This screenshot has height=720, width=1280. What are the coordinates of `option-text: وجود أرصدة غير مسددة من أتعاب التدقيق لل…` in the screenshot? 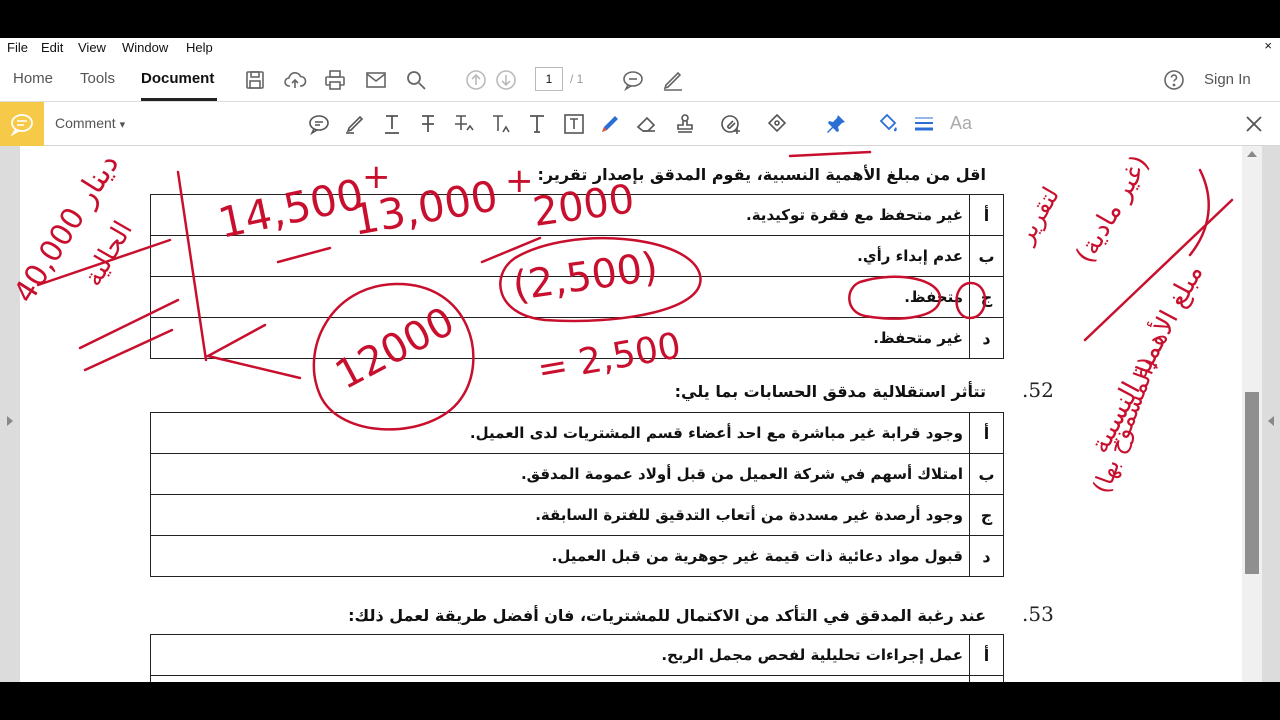 It's located at (560, 515).